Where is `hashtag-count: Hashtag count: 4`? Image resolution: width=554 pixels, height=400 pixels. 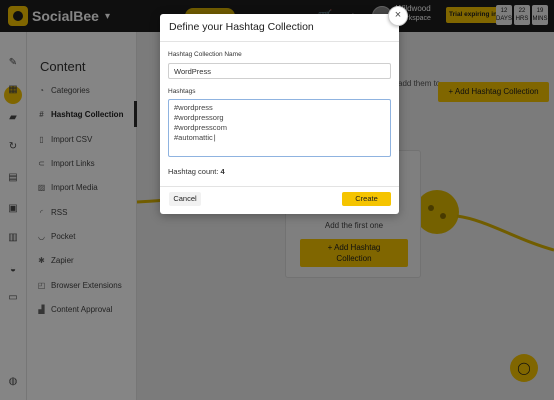 hashtag-count: Hashtag count: 4 is located at coordinates (196, 171).